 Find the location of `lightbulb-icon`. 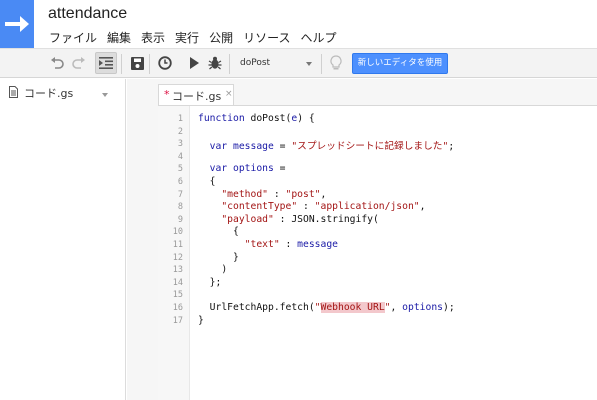

lightbulb-icon is located at coordinates (336, 62).